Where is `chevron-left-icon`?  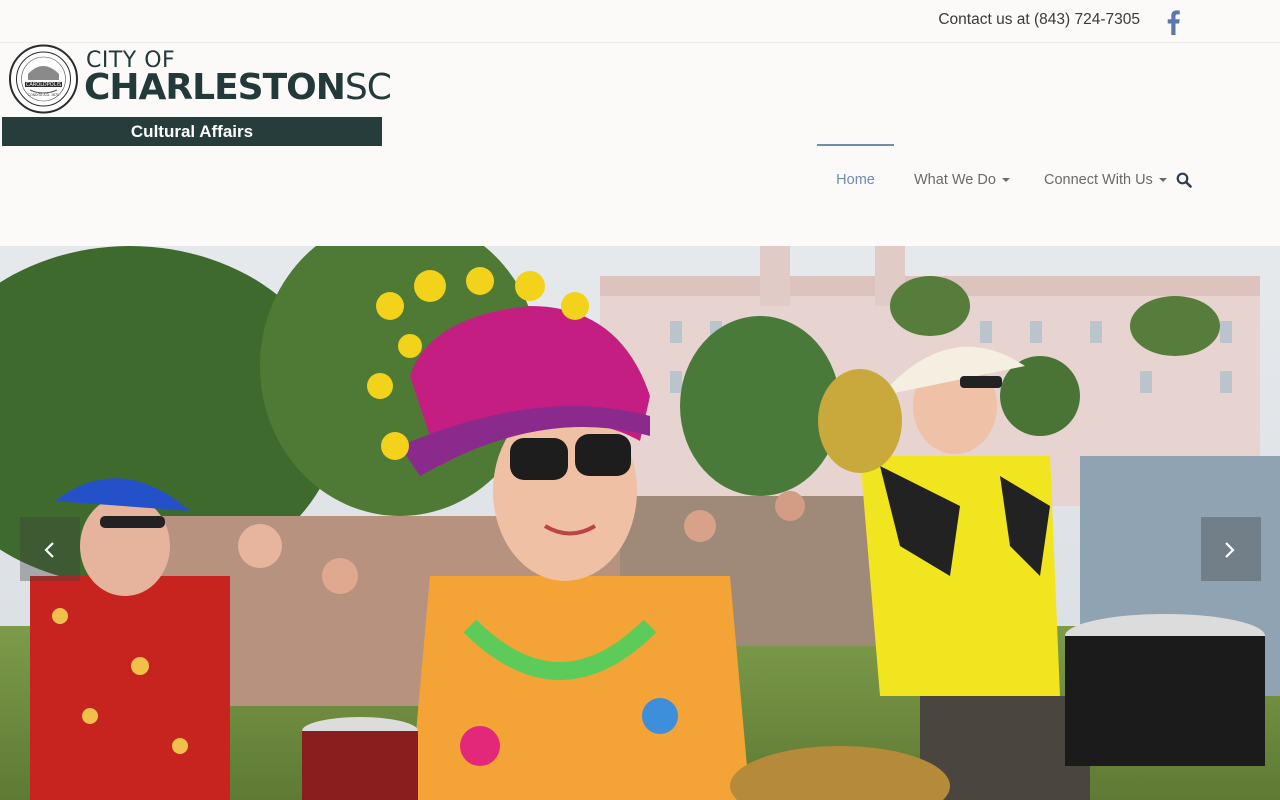
chevron-left-icon is located at coordinates (49, 550).